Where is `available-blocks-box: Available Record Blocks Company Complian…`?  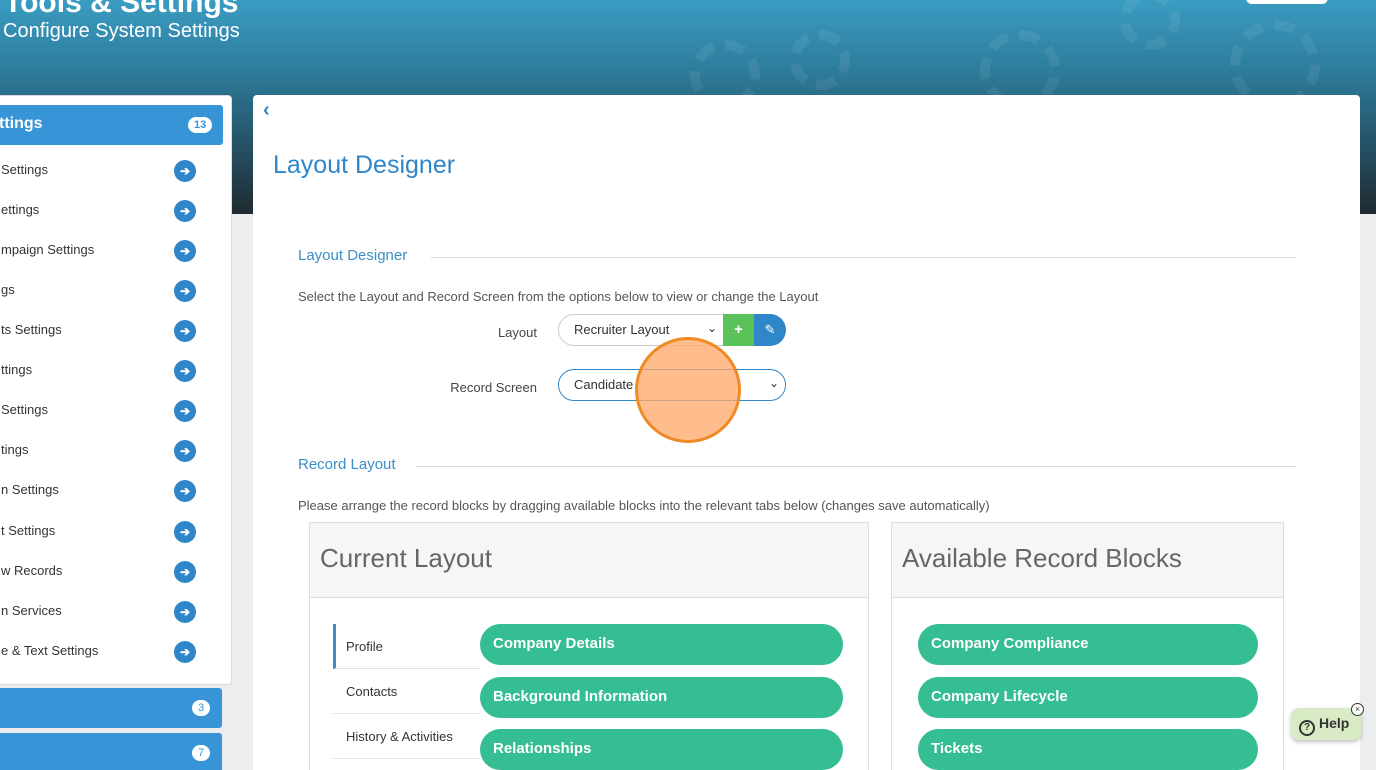
available-blocks-box: Available Record Blocks Company Complian… is located at coordinates (1087, 646).